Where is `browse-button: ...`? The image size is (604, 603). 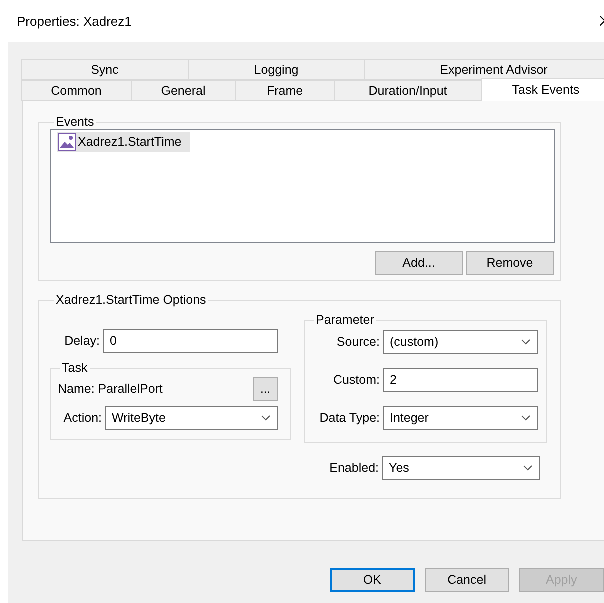 browse-button: ... is located at coordinates (265, 389).